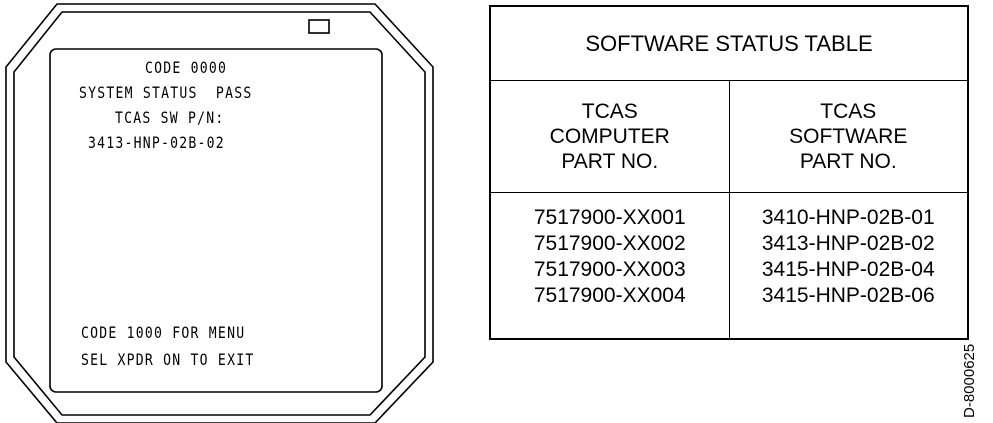 The image size is (993, 423). I want to click on photocell-sensor, so click(319, 26).